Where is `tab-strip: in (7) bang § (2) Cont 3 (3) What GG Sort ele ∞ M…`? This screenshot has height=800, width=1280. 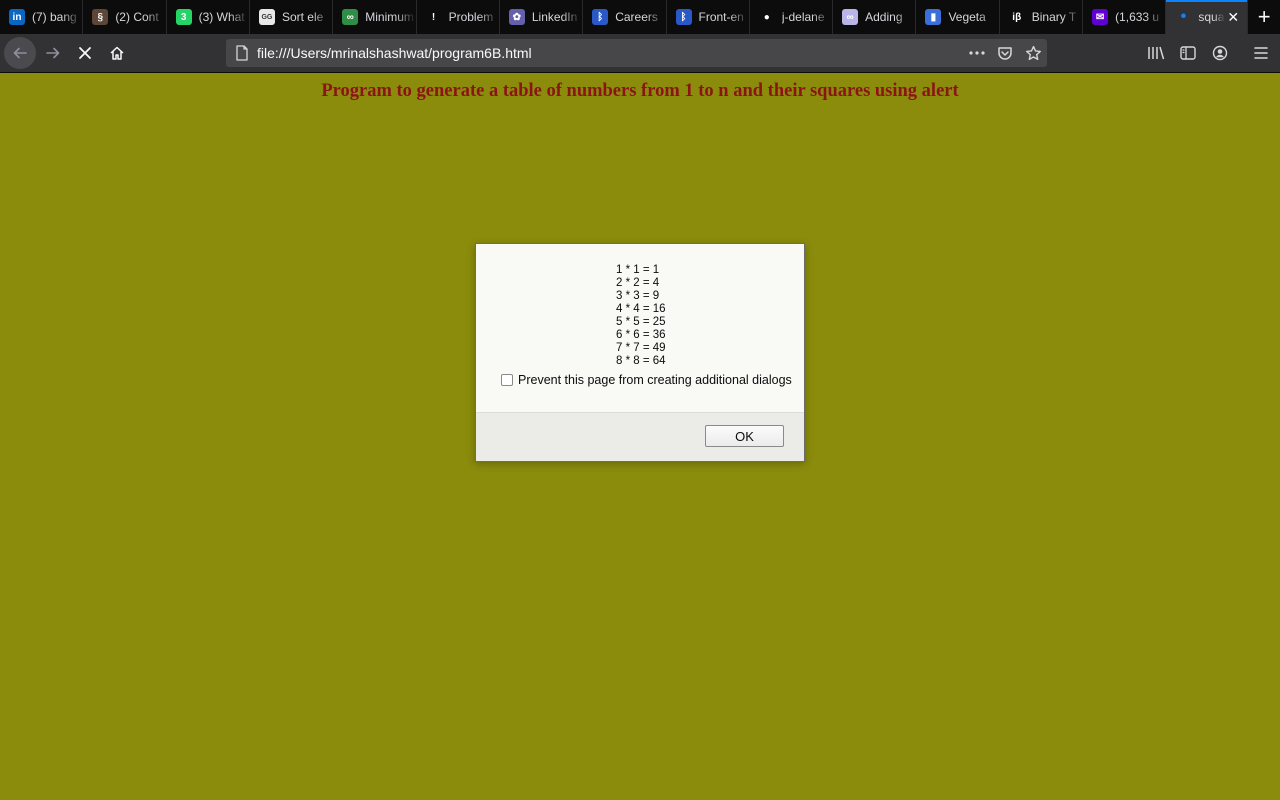
tab-strip: in (7) bang § (2) Cont 3 (3) What GG Sort ele ∞ M… is located at coordinates (640, 17).